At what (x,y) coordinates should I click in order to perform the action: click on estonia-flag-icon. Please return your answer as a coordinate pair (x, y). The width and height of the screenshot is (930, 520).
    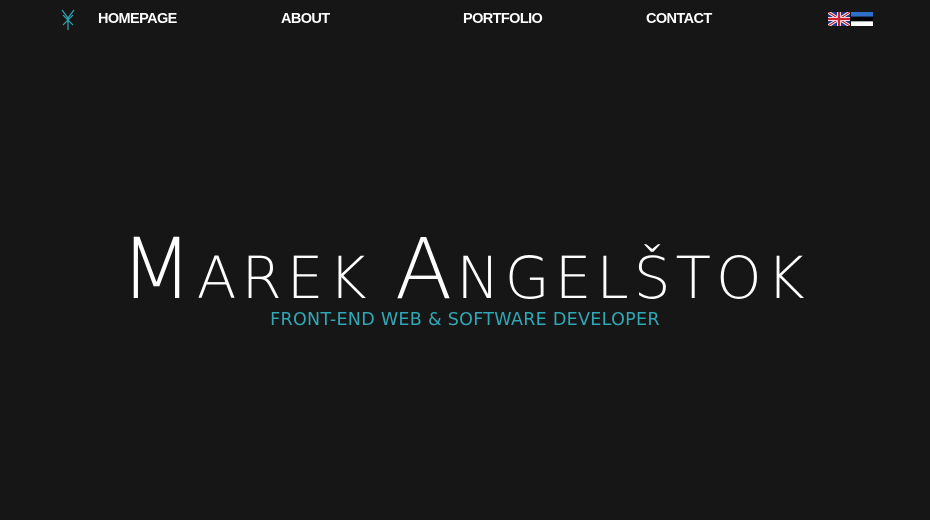
    Looking at the image, I should click on (862, 19).